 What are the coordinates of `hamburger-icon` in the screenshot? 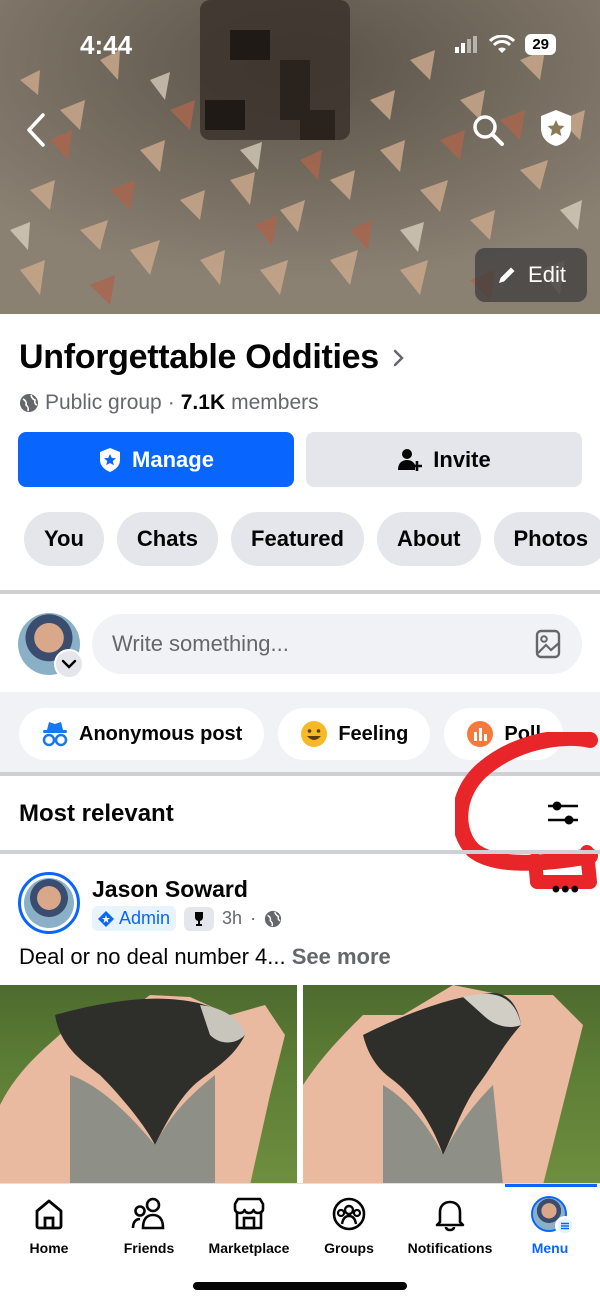 It's located at (565, 1226).